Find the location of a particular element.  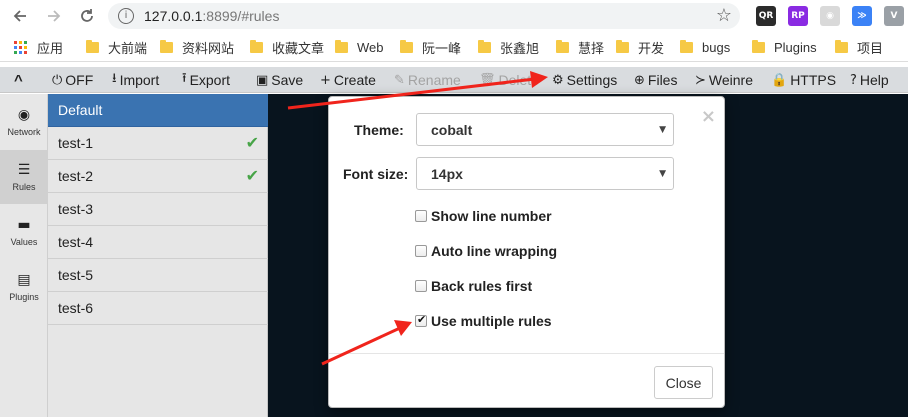

bookmarks-bar: 应用 大前端 资料网站 收藏文章 Web 阮一峰 张鑫旭 慧择 开发 bugs Plugins 项目 is located at coordinates (454, 47).